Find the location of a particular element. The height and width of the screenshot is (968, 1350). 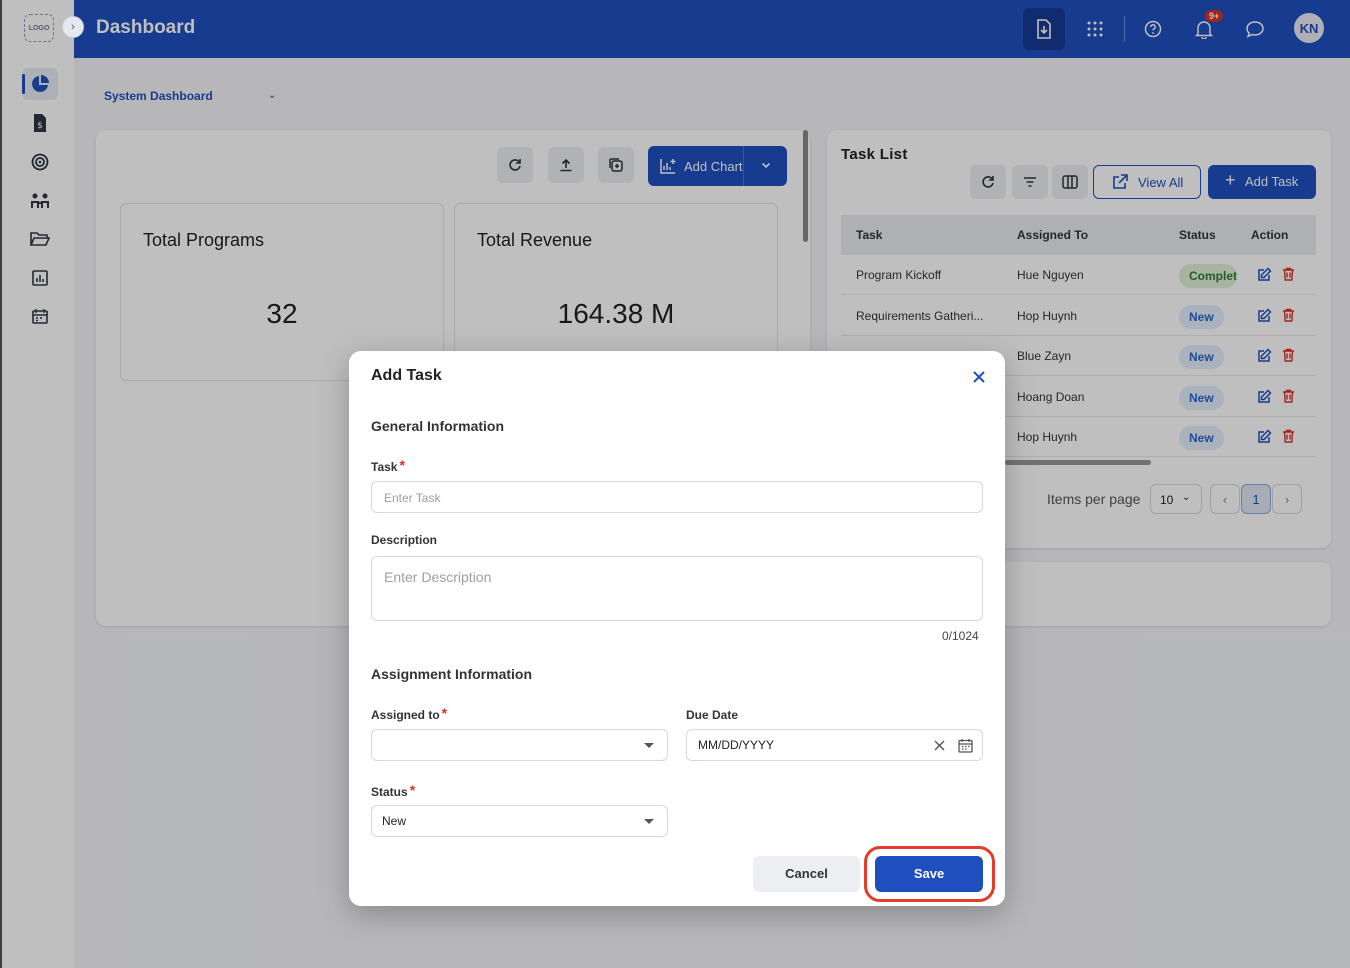

chevron-right-icon: › is located at coordinates (73, 27).